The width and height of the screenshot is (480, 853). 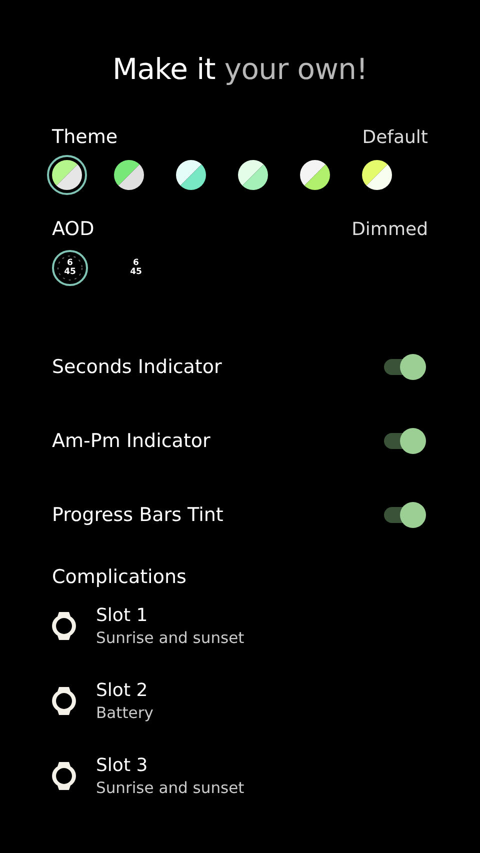 I want to click on slot-subtitle: Battery, so click(x=125, y=713).